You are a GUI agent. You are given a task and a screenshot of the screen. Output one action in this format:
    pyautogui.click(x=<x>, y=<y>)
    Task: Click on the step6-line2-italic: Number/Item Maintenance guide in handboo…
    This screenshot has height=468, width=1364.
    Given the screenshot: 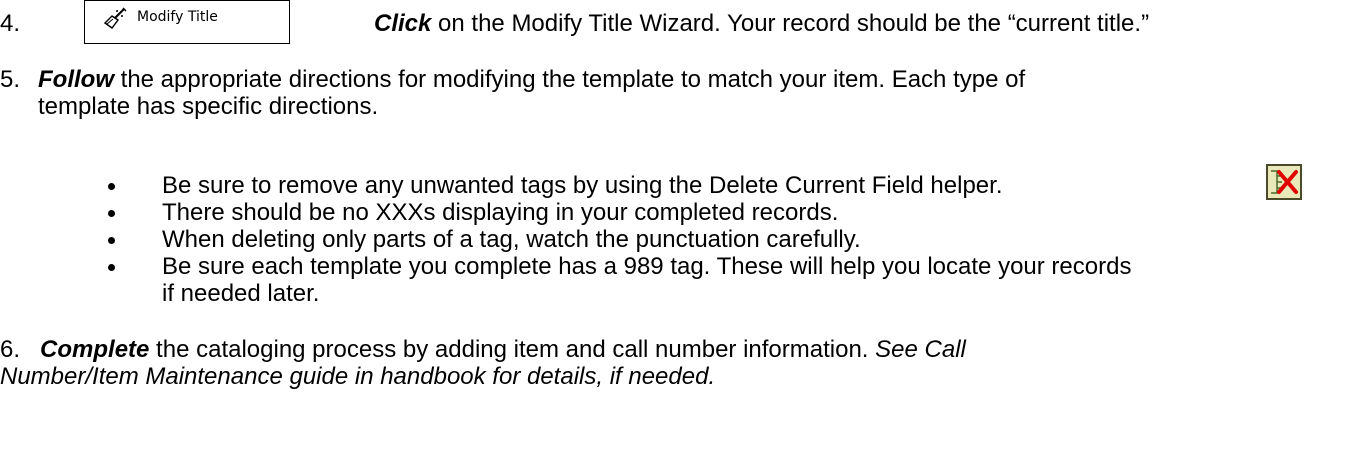 What is the action you would take?
    pyautogui.click(x=358, y=376)
    